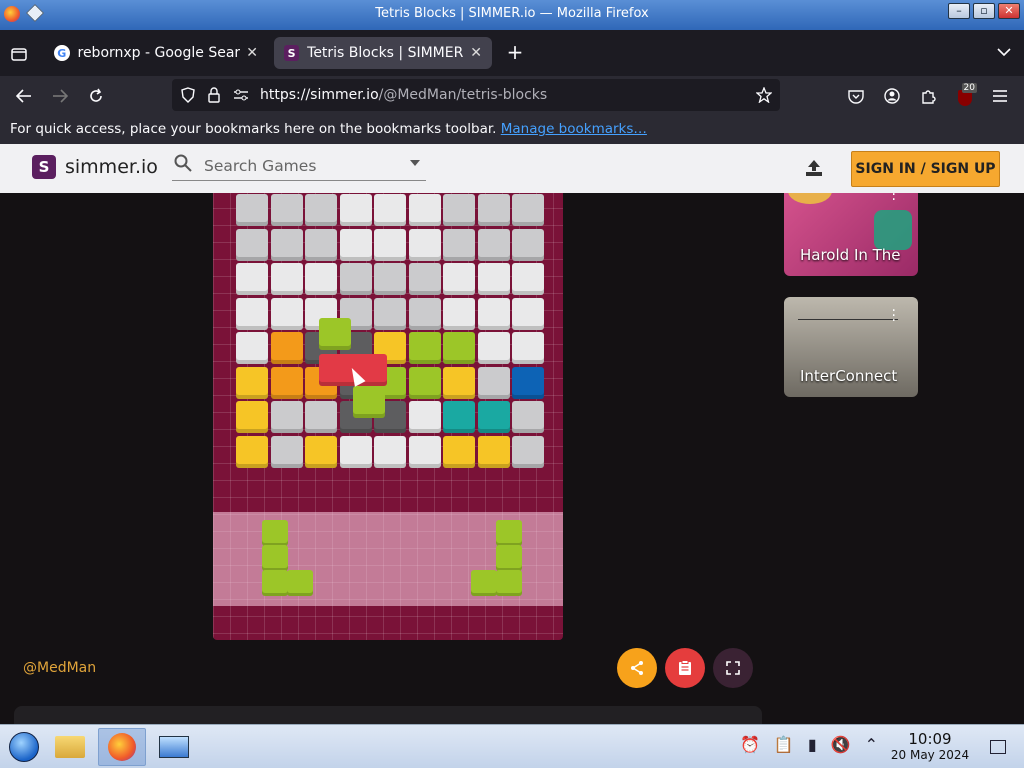  Describe the element at coordinates (812, 744) in the screenshot. I see `battery-icon: ▮` at that location.